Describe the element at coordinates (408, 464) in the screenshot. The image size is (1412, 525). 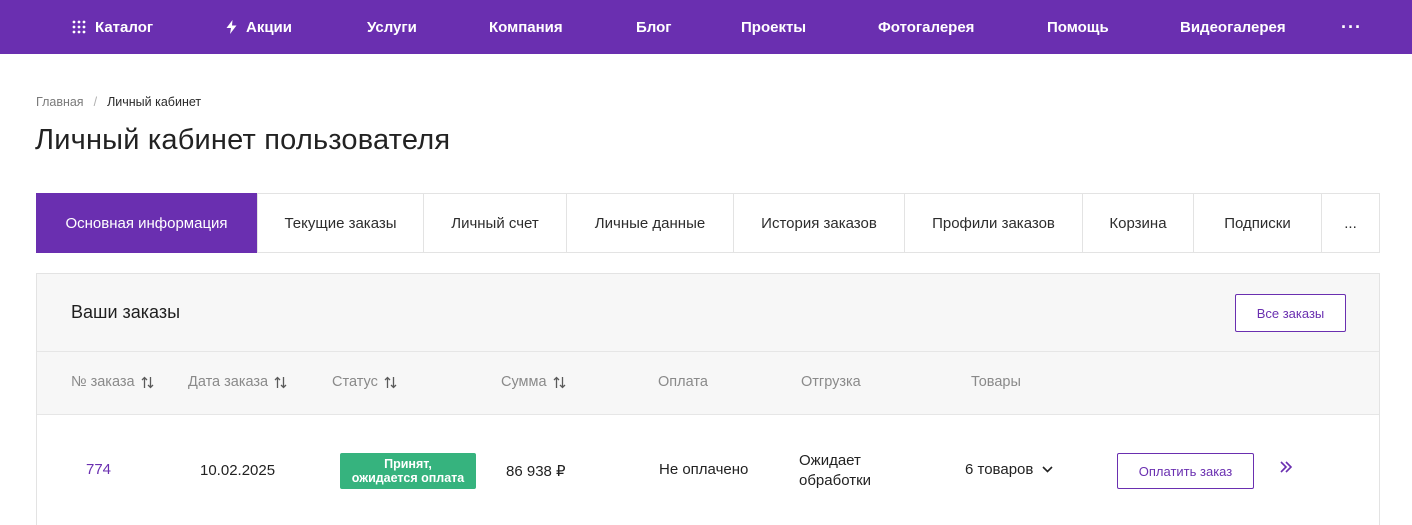
I see `status-line: Принят,` at that location.